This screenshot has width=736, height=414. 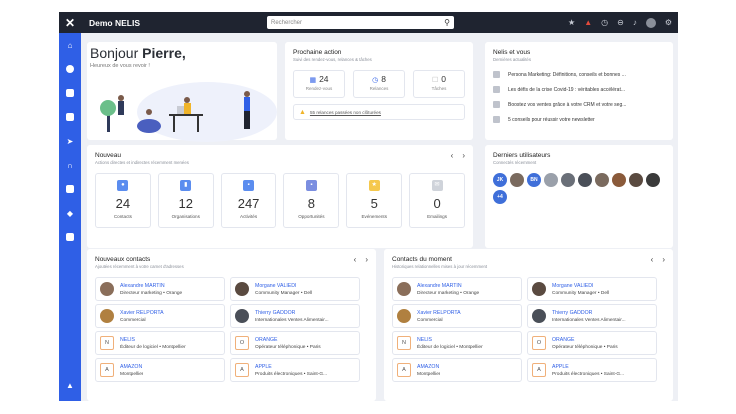 I want to click on card-title: Nouveaux contacts, so click(x=123, y=259).